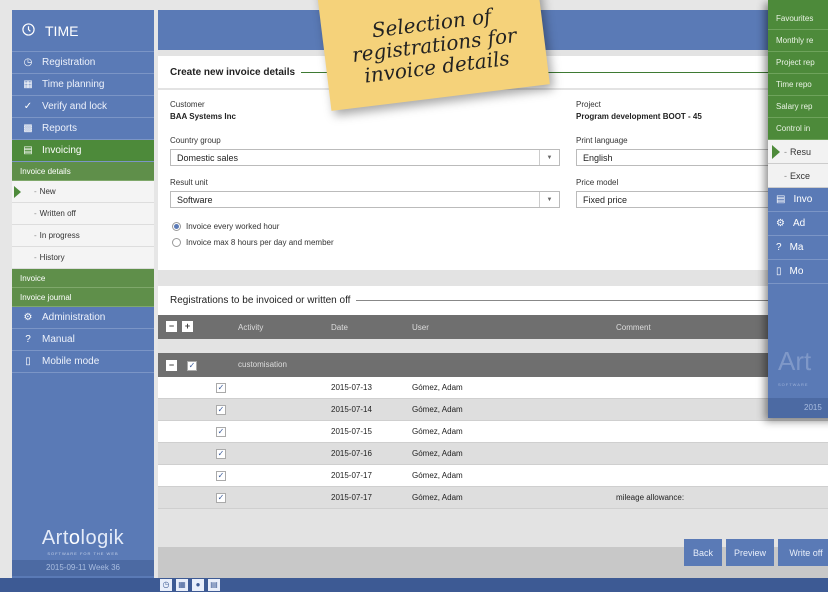 This screenshot has height=592, width=828. What do you see at coordinates (83, 151) in the screenshot?
I see `sidebar-item-invoicing: ▤ Invoicing` at bounding box center [83, 151].